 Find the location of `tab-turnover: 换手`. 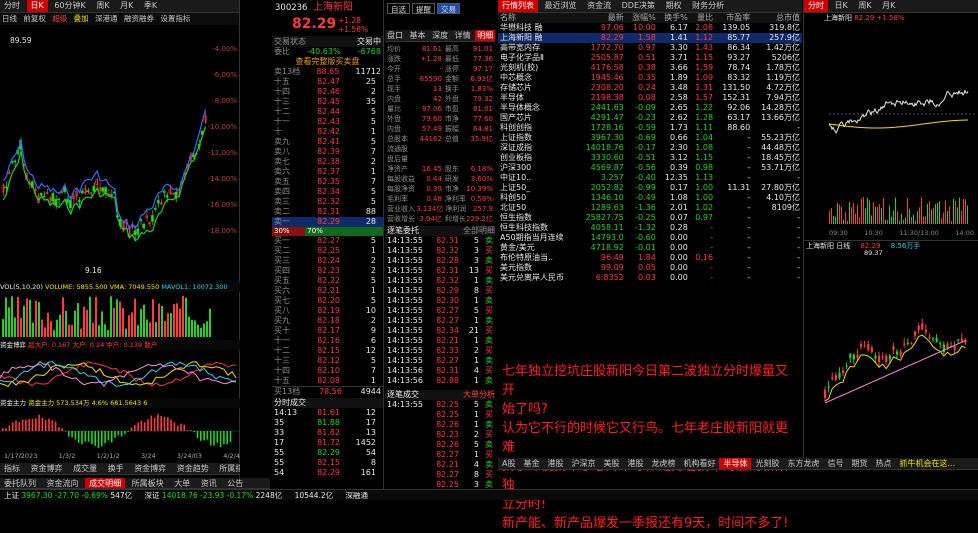

tab-turnover: 换手 is located at coordinates (116, 468).